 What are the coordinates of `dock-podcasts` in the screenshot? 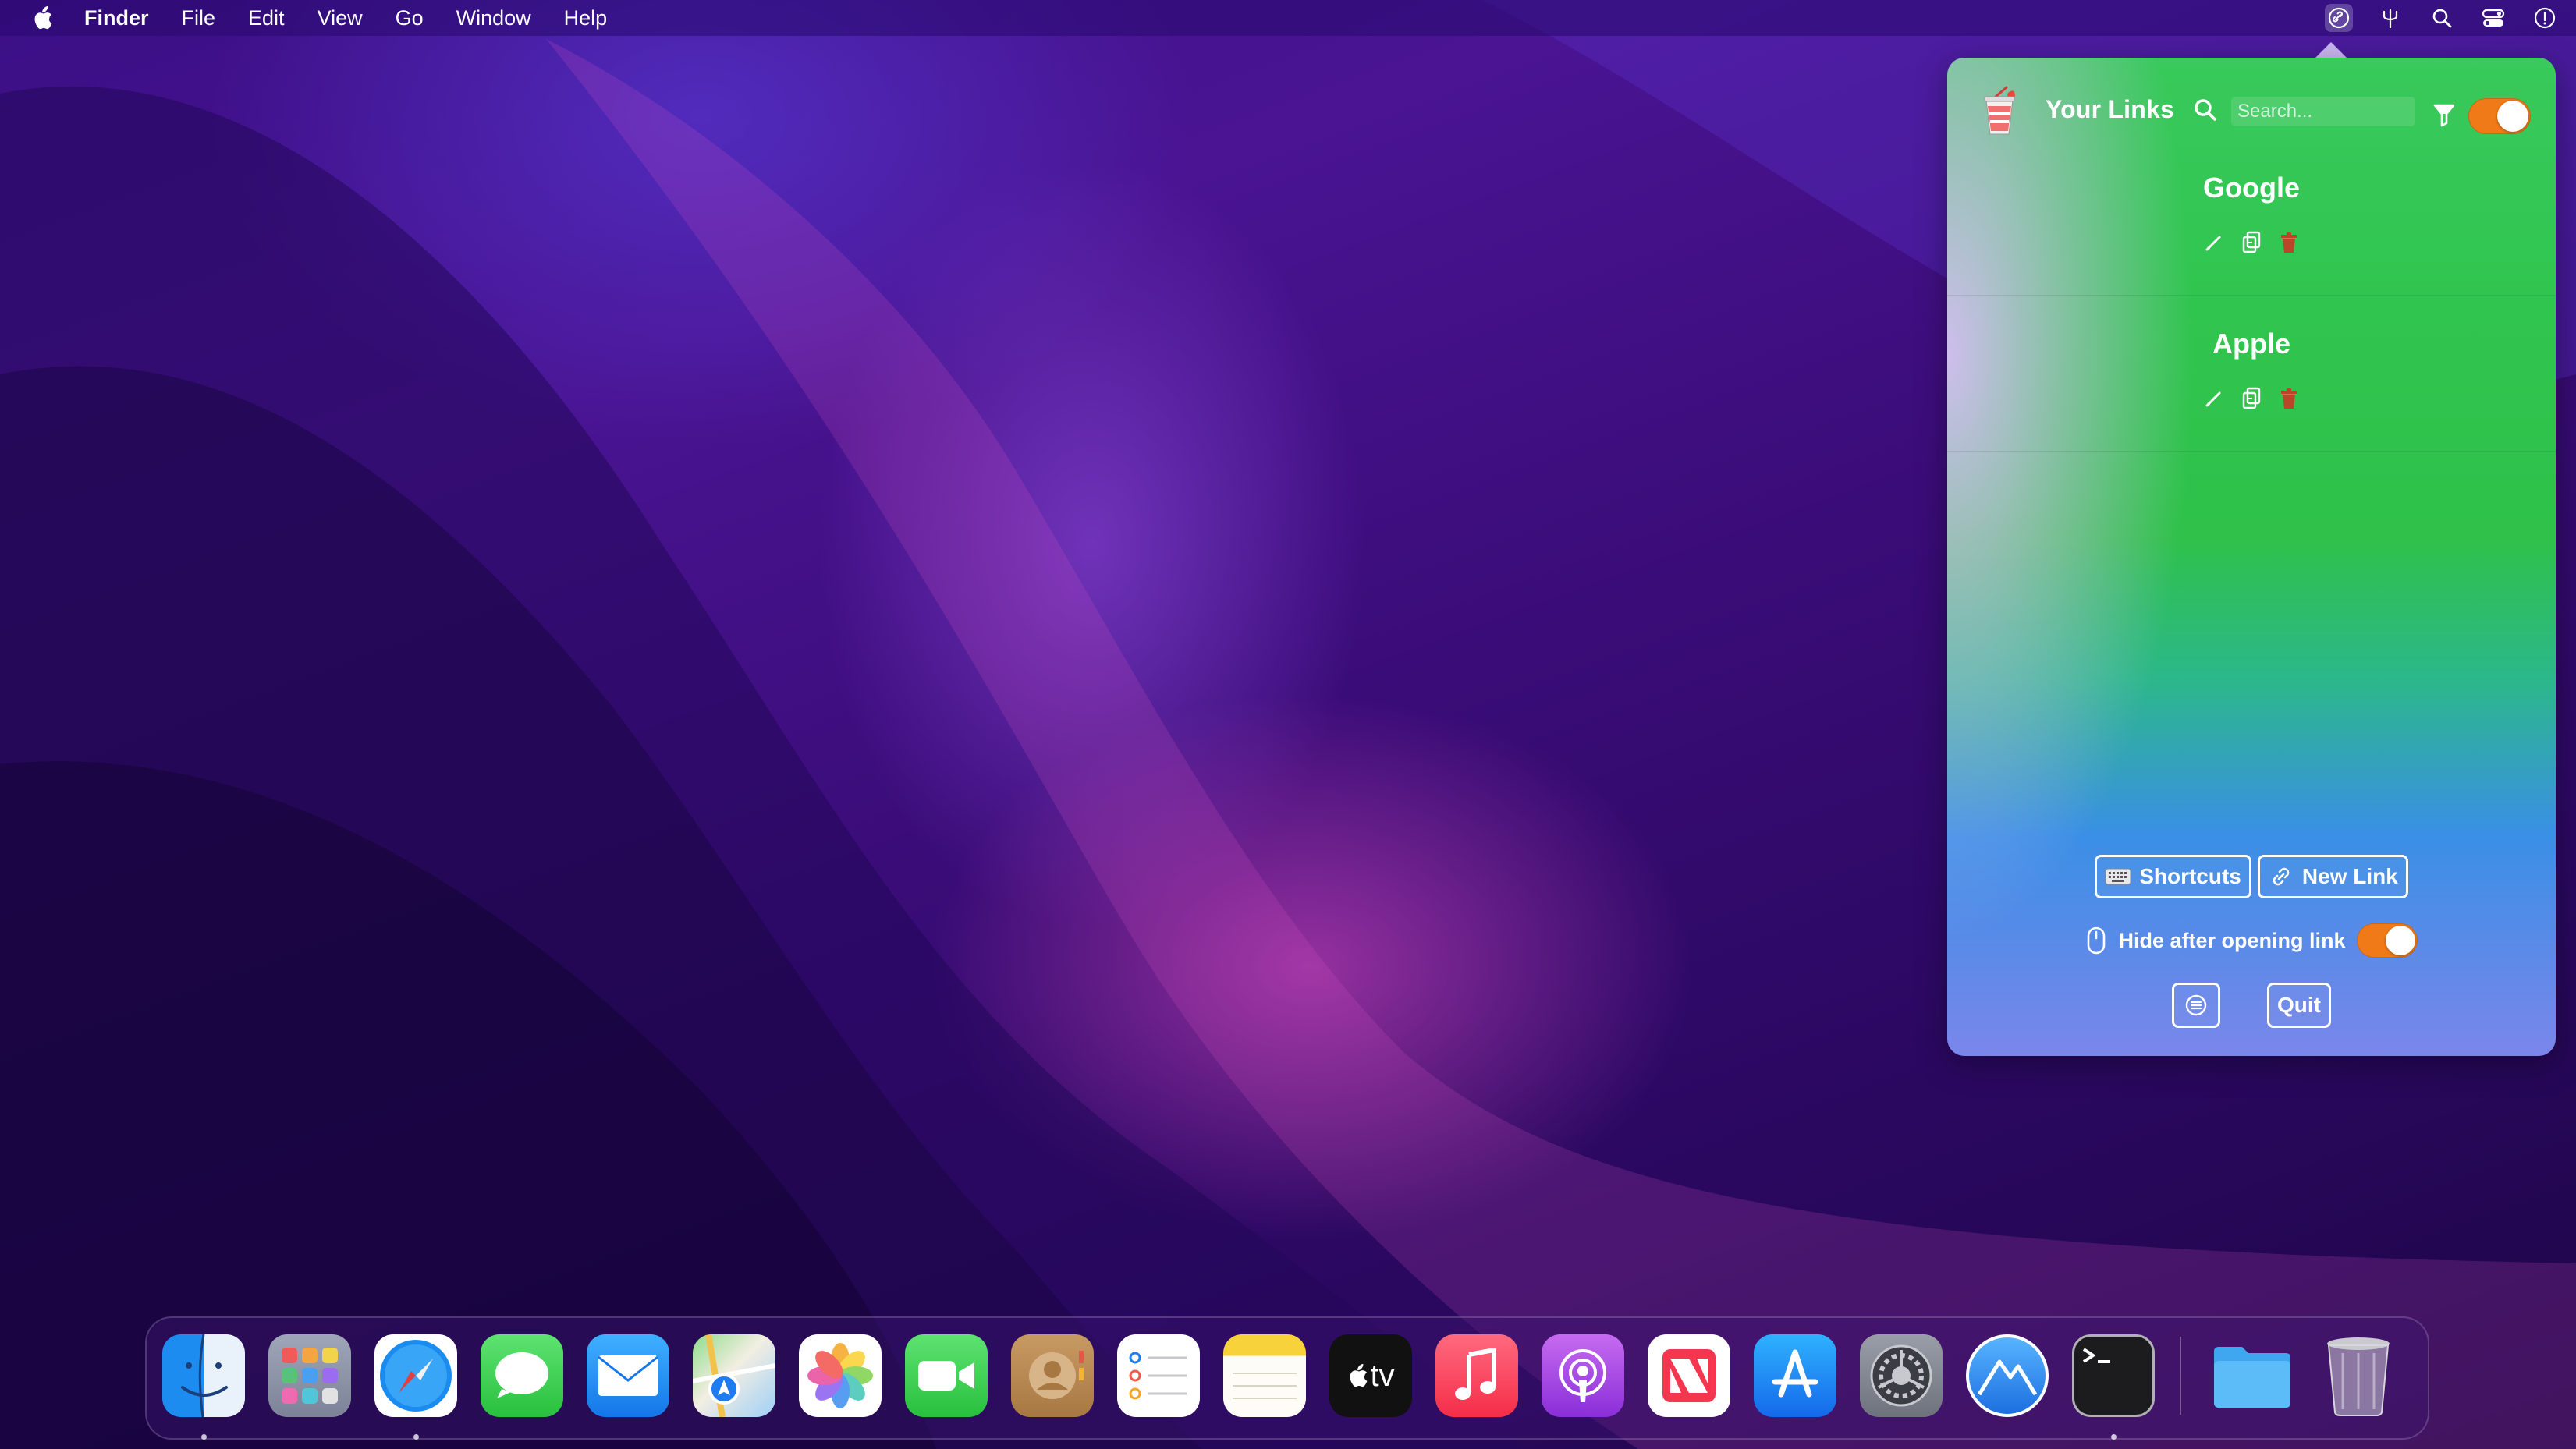 It's located at (1583, 1376).